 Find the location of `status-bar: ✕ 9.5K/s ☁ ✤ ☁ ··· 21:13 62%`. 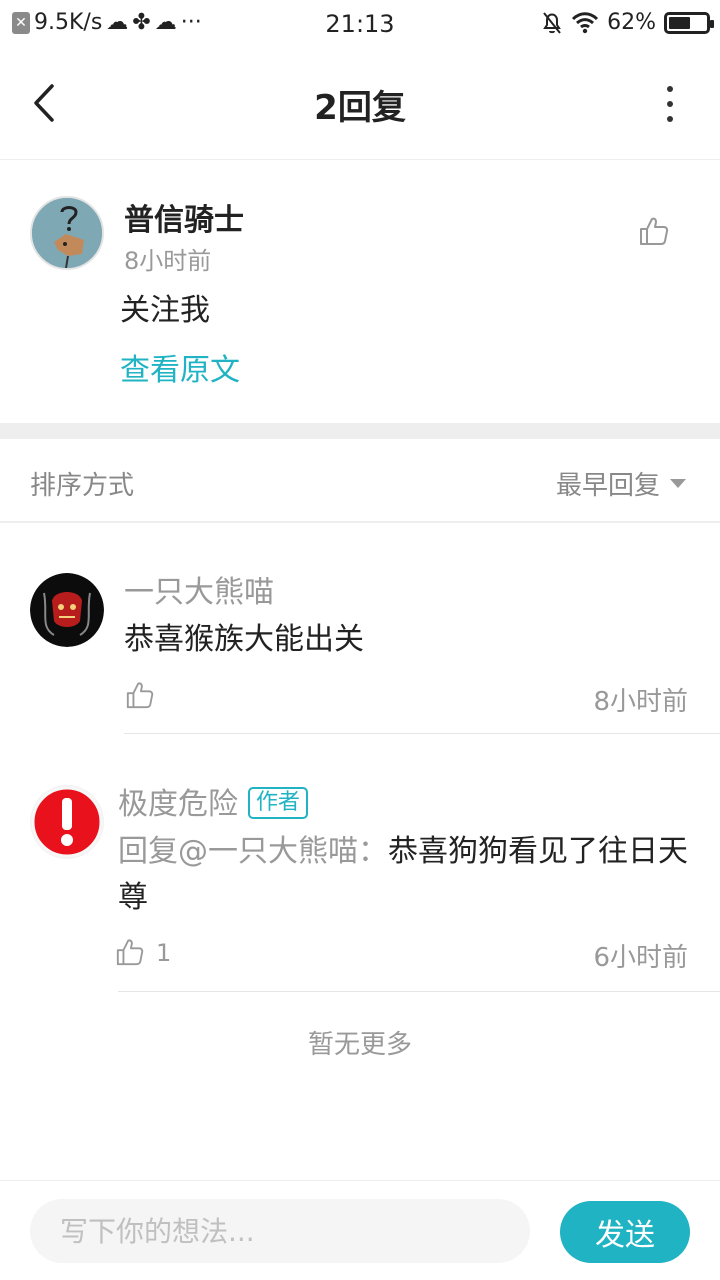

status-bar: ✕ 9.5K/s ☁ ✤ ☁ ··· 21:13 62% is located at coordinates (360, 25).